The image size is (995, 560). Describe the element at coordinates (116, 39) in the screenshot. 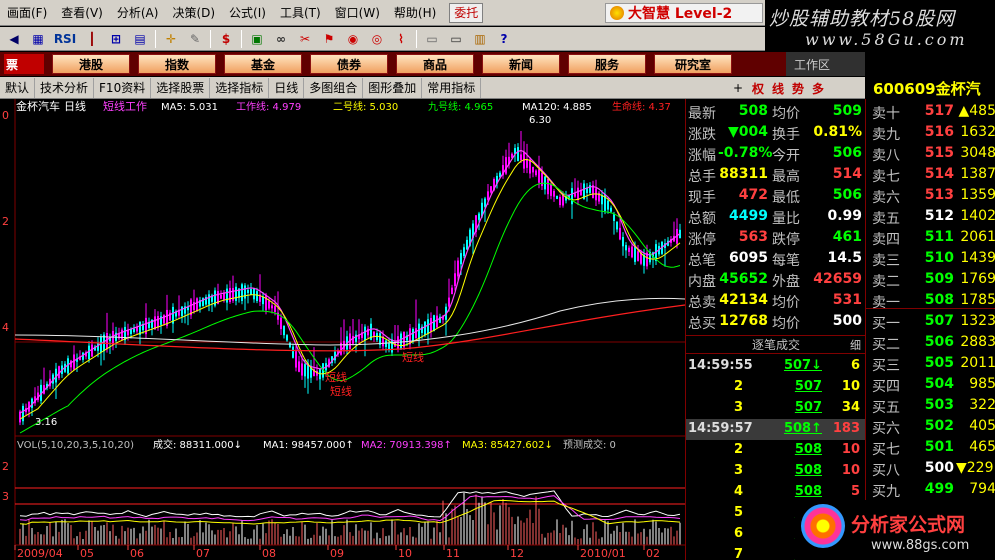

I see `minute-chart-icon: ⊞` at that location.